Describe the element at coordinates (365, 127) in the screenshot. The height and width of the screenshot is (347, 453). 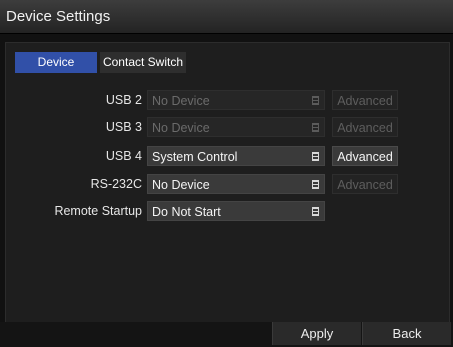
I see `usb3-advanced-button: Advanced` at that location.